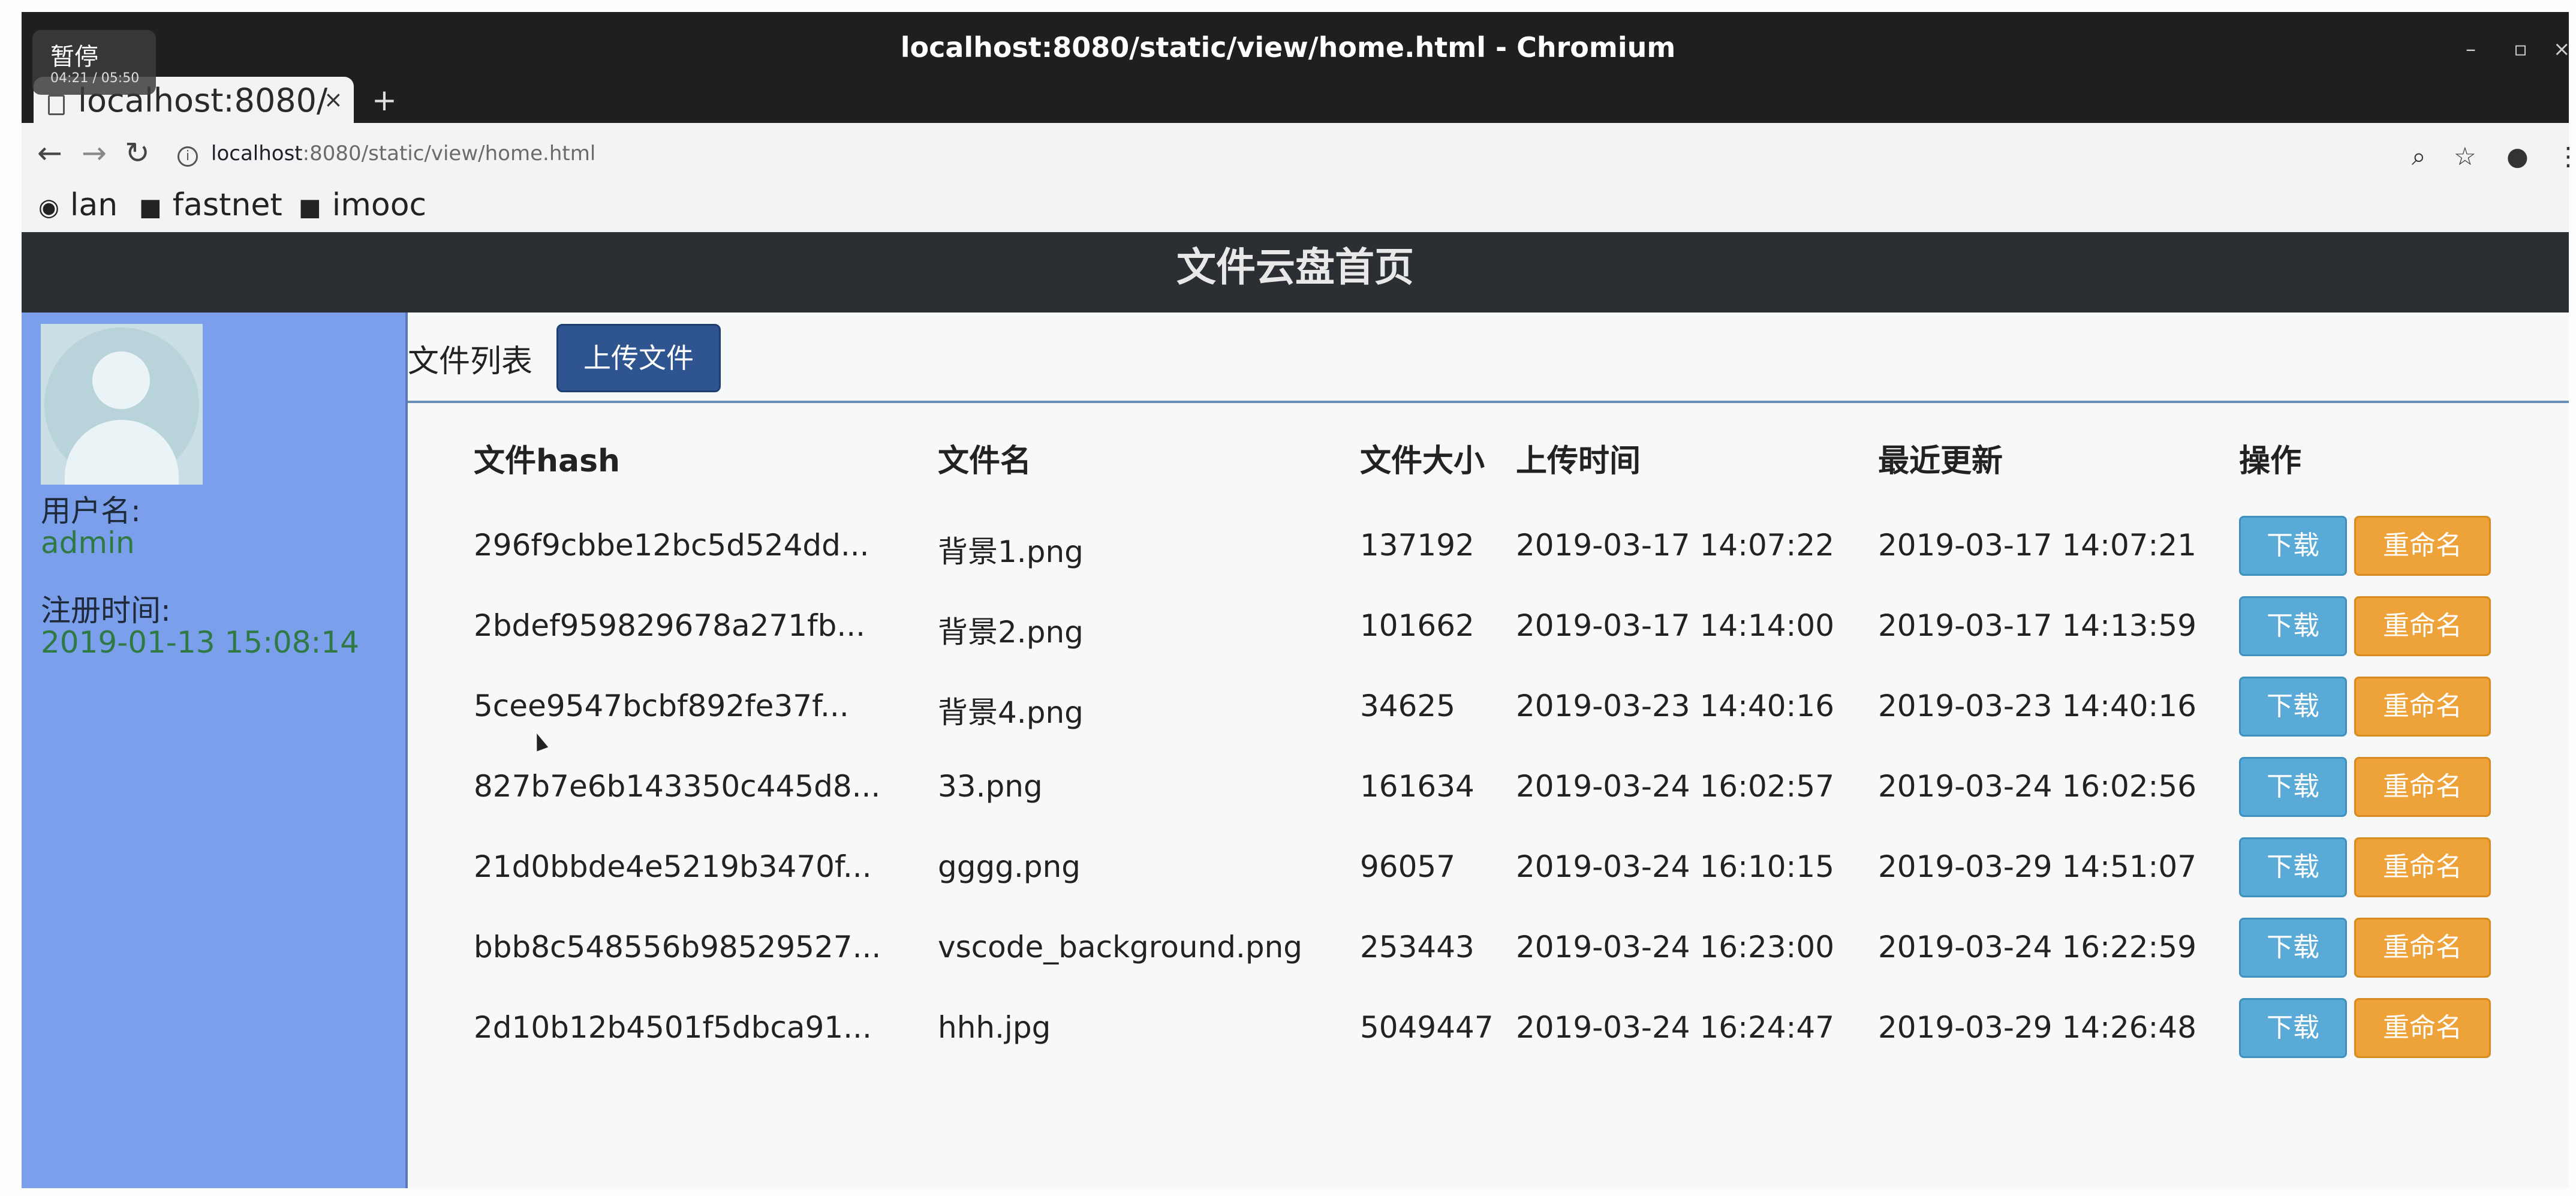 This screenshot has width=2576, height=1196. Describe the element at coordinates (1422, 461) in the screenshot. I see `column-header-size: 文件大小` at that location.